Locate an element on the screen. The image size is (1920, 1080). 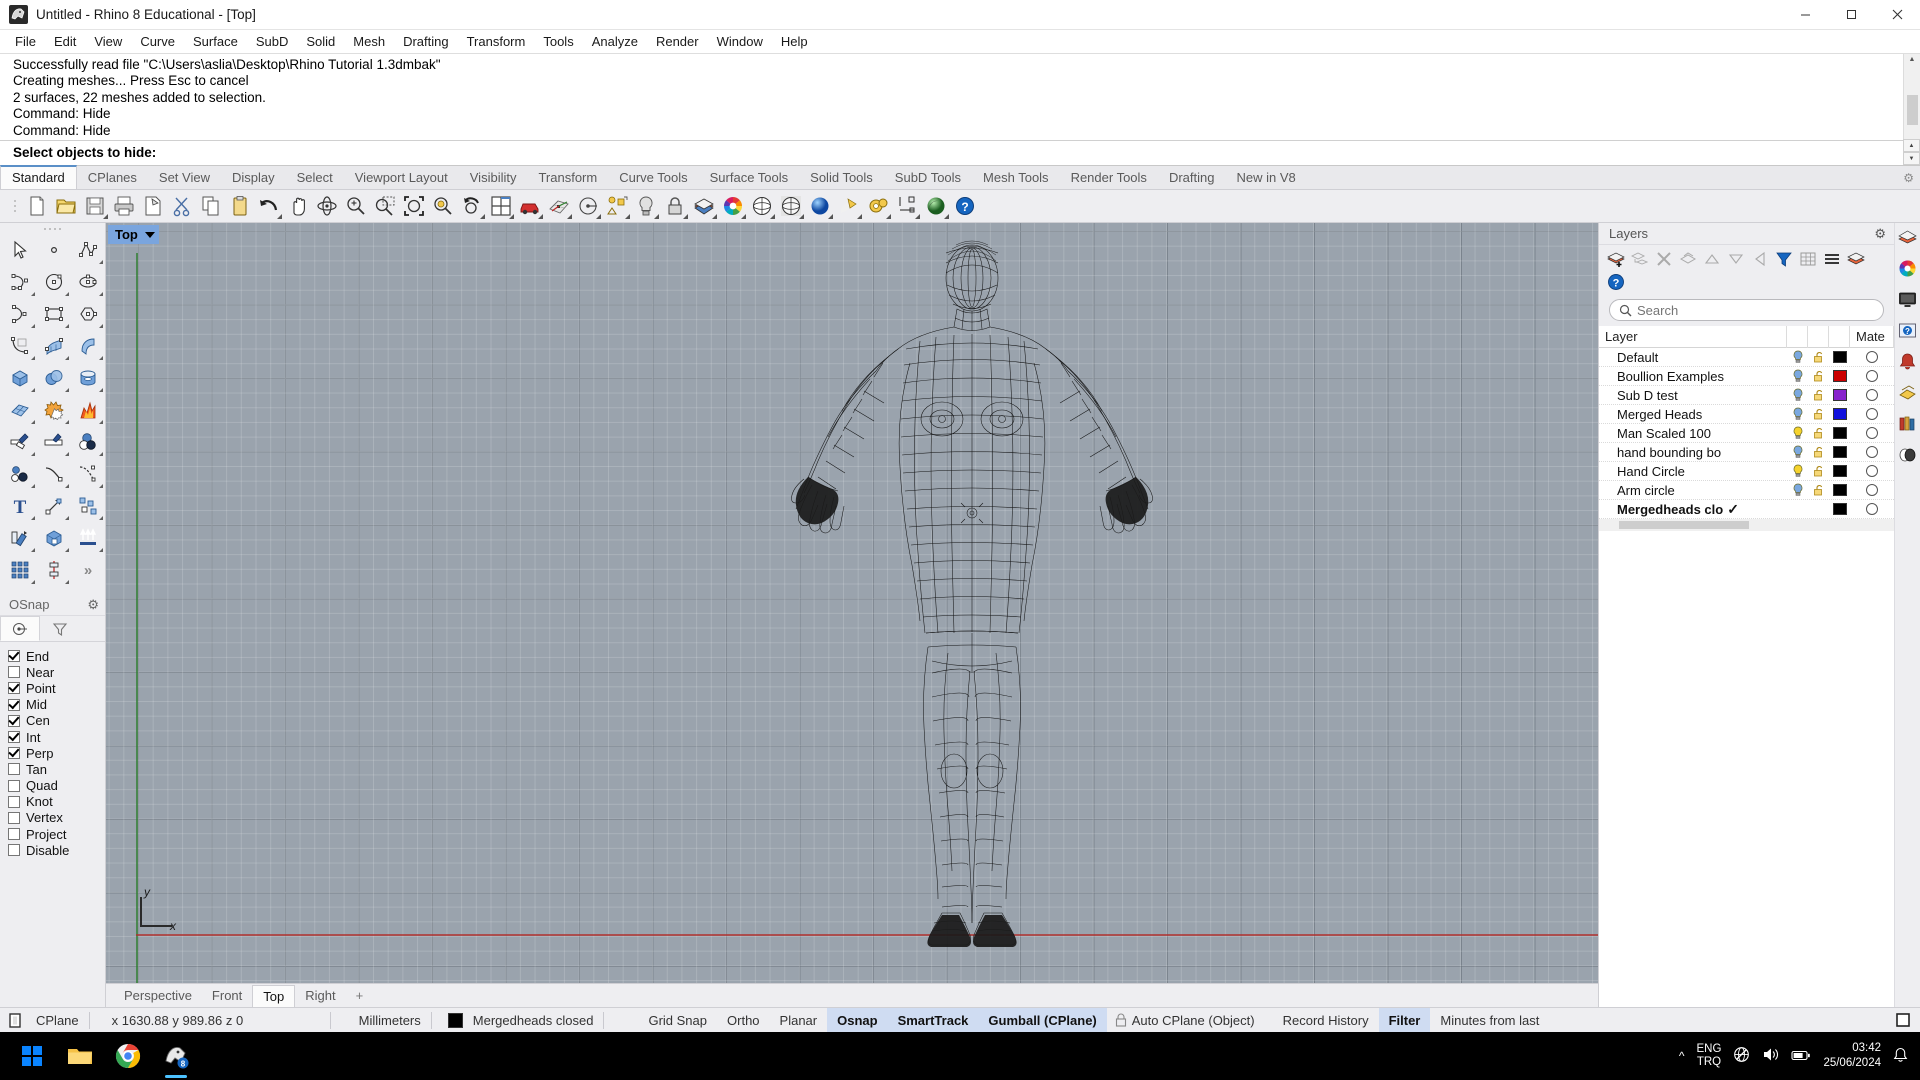
car-render-icon is located at coordinates (530, 206).